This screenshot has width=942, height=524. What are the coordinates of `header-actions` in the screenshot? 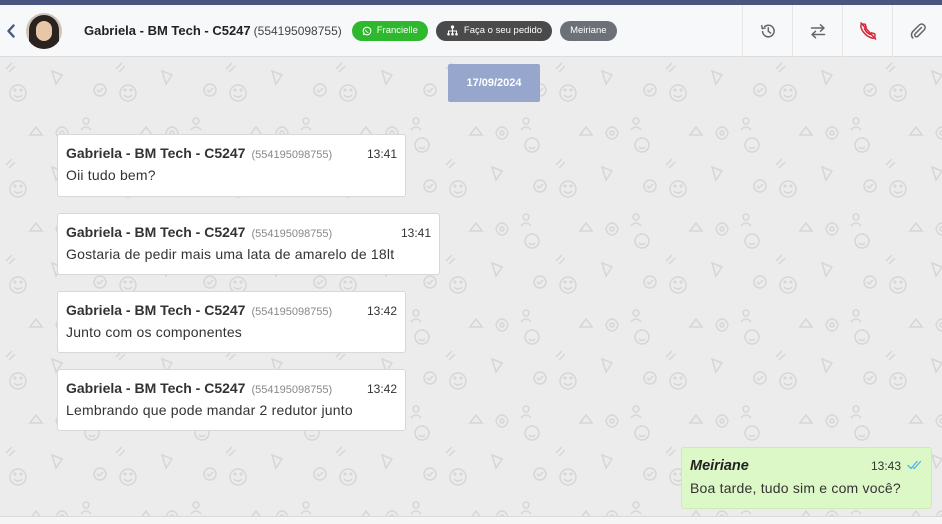 It's located at (842, 31).